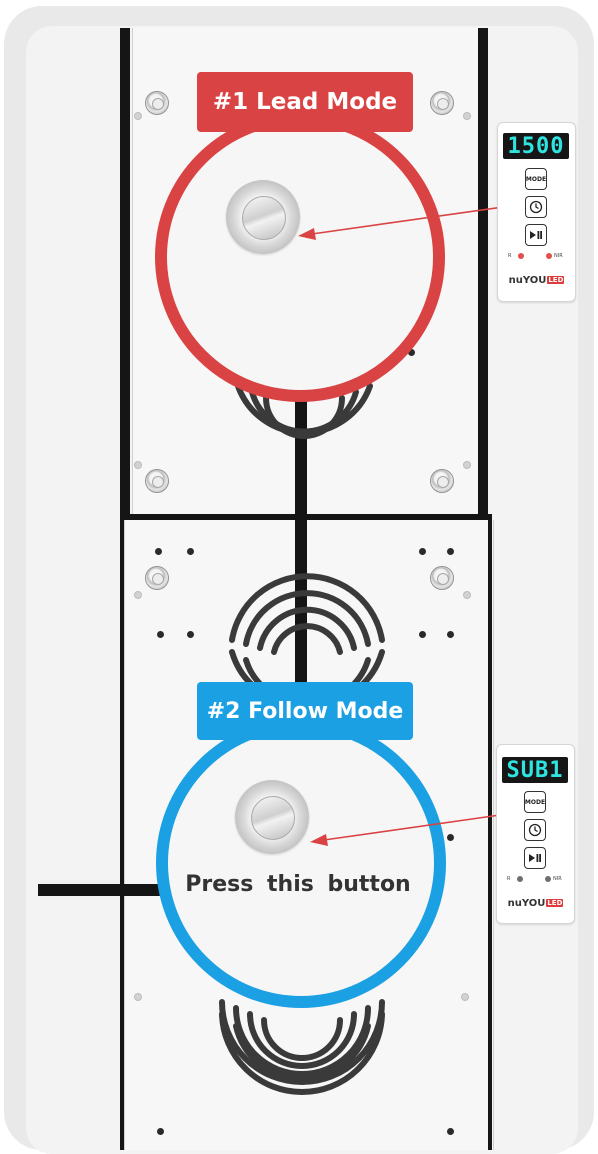 This screenshot has height=1154, width=598. What do you see at coordinates (536, 146) in the screenshot?
I see `timer-display: 1500` at bounding box center [536, 146].